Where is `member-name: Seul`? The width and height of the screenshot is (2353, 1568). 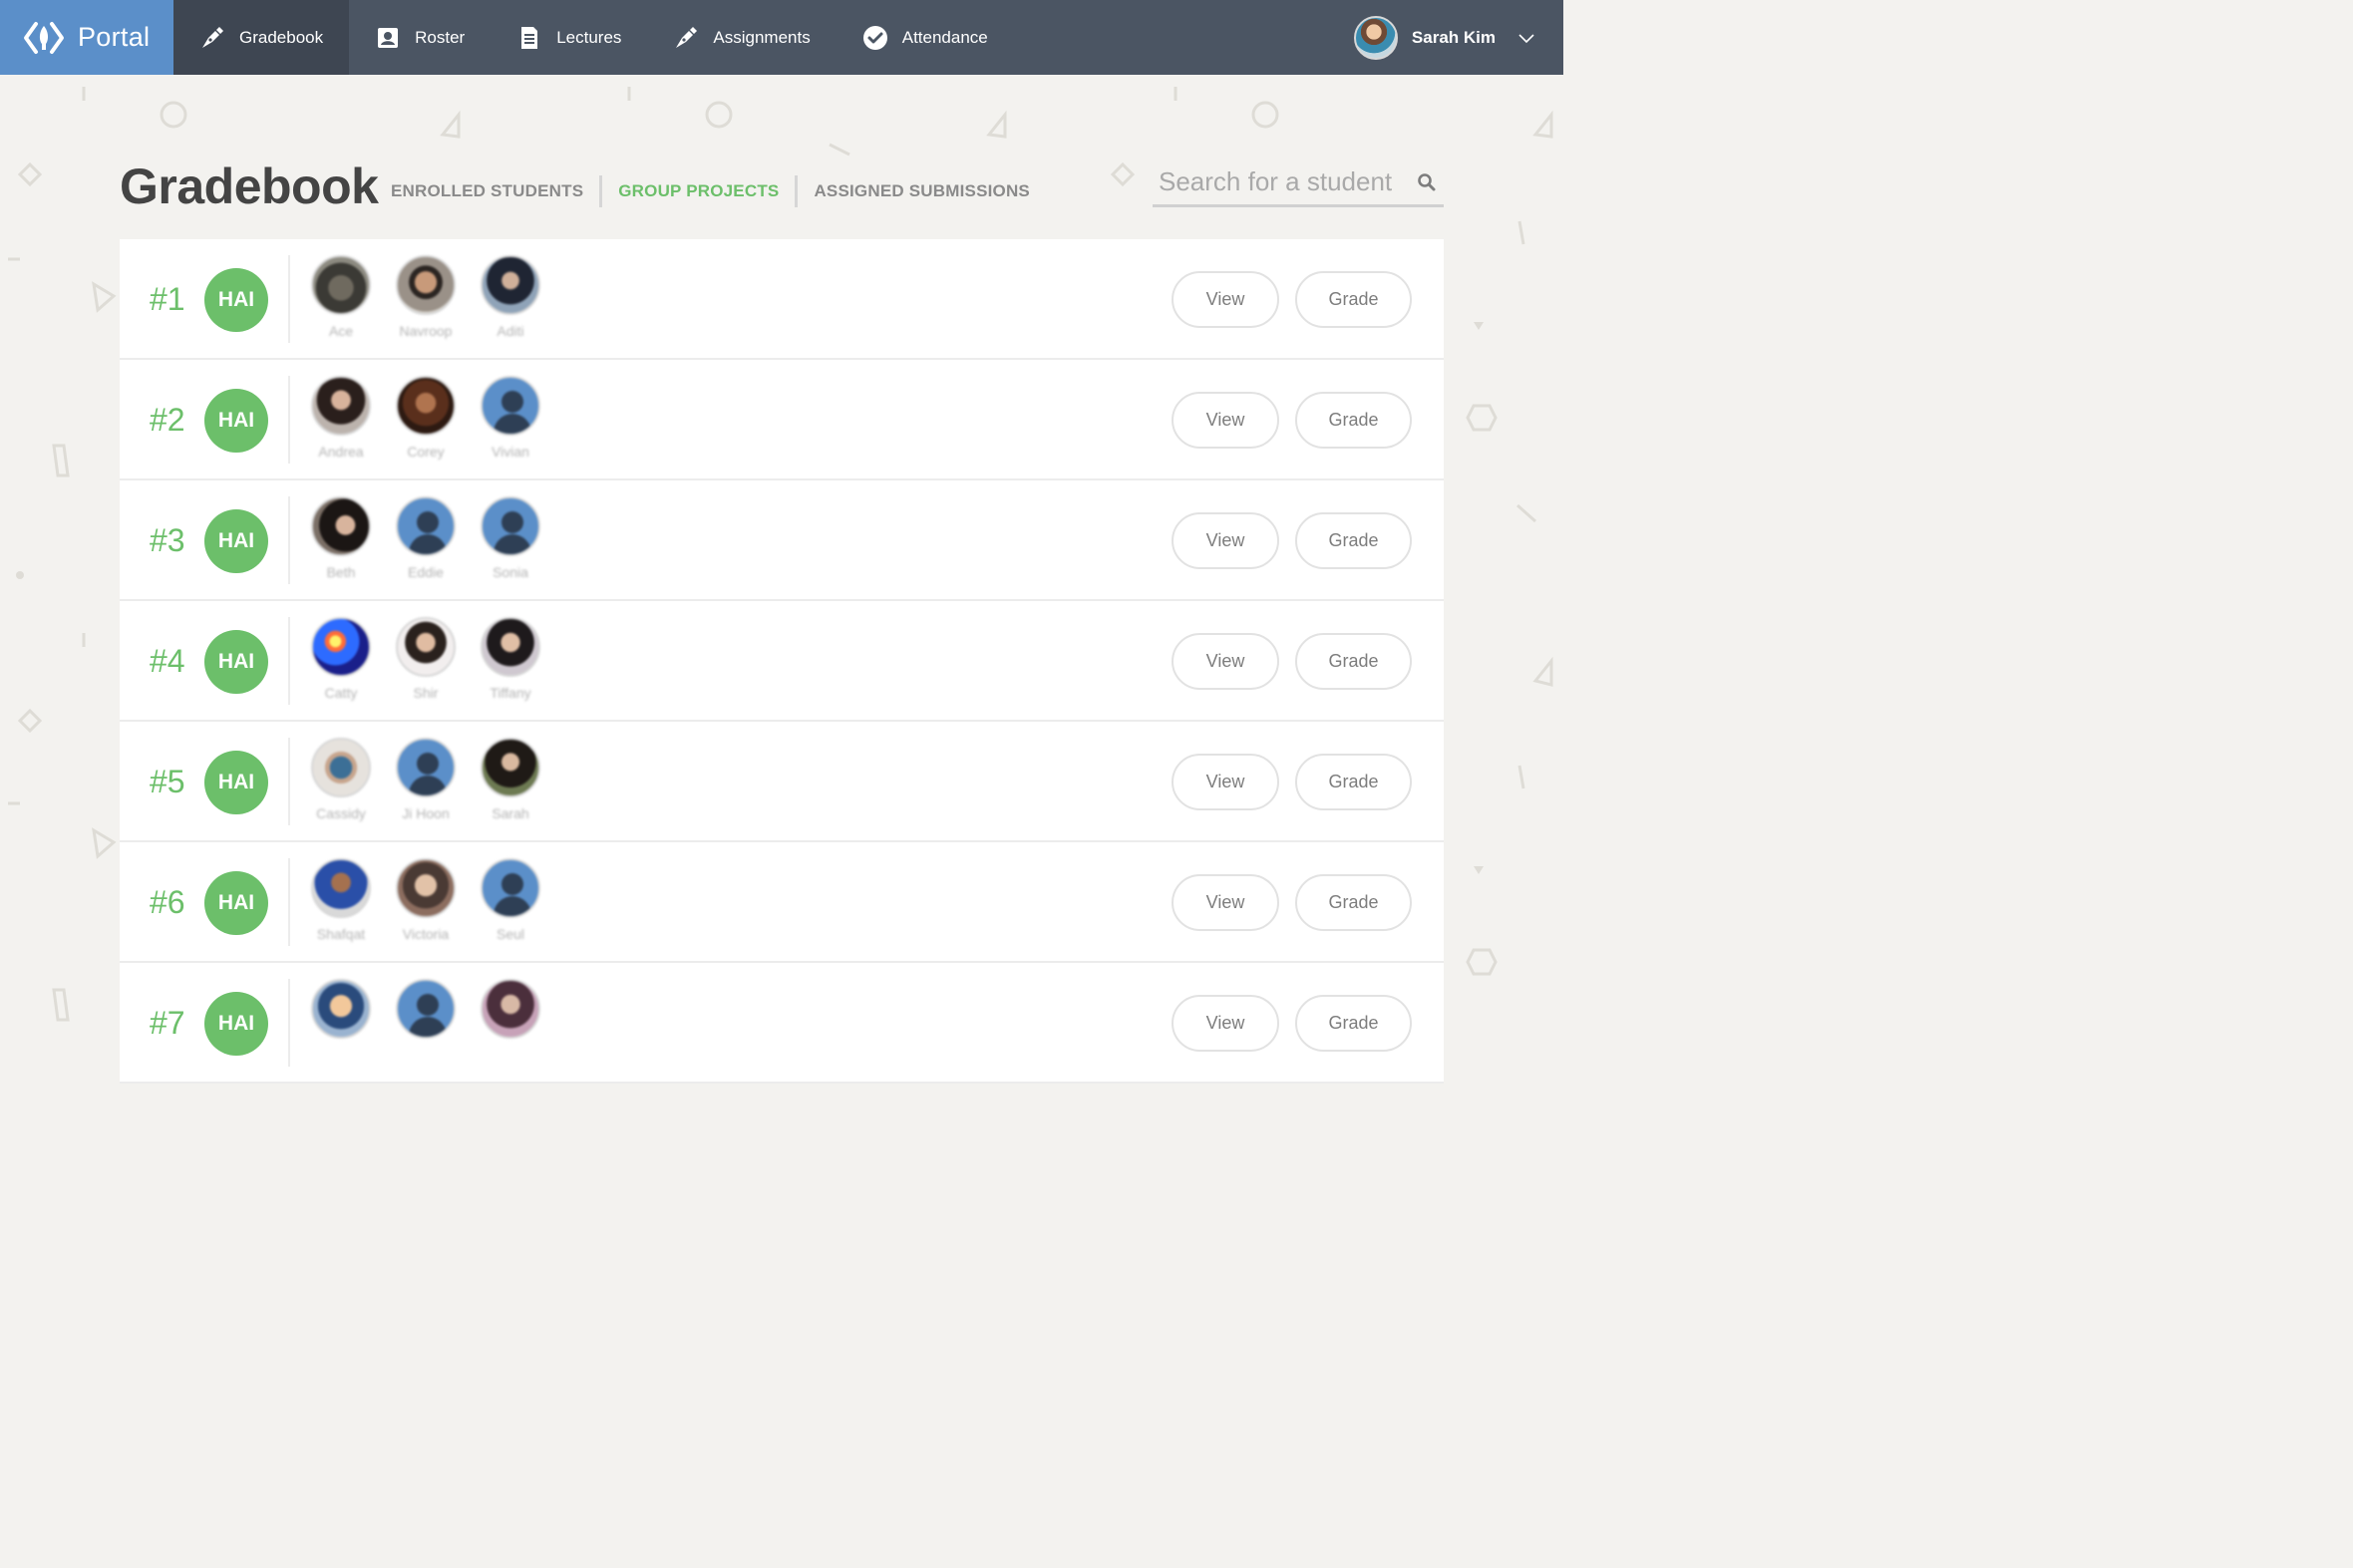
member-name: Seul is located at coordinates (510, 934).